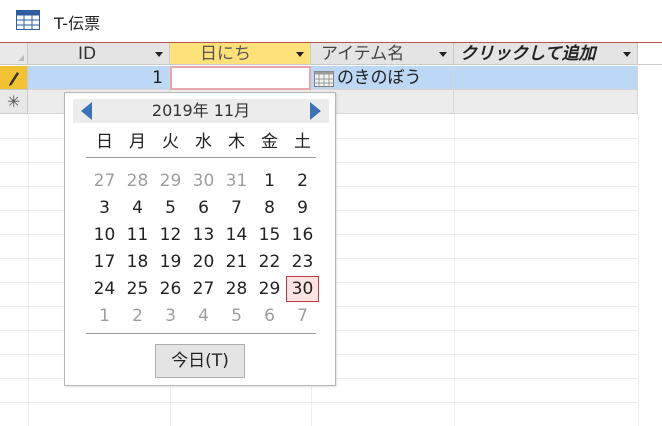 This screenshot has width=662, height=426. I want to click on day-cell-today: 30, so click(302, 289).